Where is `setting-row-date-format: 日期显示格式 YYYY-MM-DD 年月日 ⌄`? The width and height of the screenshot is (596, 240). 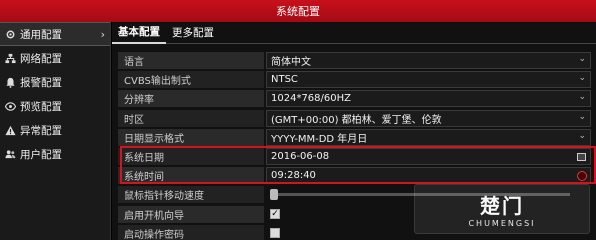
setting-row-date-format: 日期显示格式 YYYY-MM-DD 年月日 ⌄ is located at coordinates (355, 137).